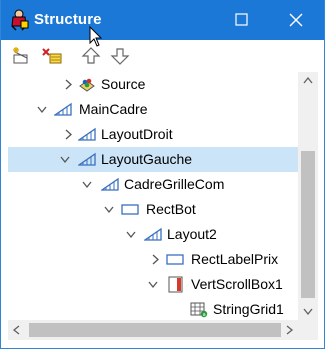 The width and height of the screenshot is (325, 349). I want to click on delete-item-button, so click(52, 56).